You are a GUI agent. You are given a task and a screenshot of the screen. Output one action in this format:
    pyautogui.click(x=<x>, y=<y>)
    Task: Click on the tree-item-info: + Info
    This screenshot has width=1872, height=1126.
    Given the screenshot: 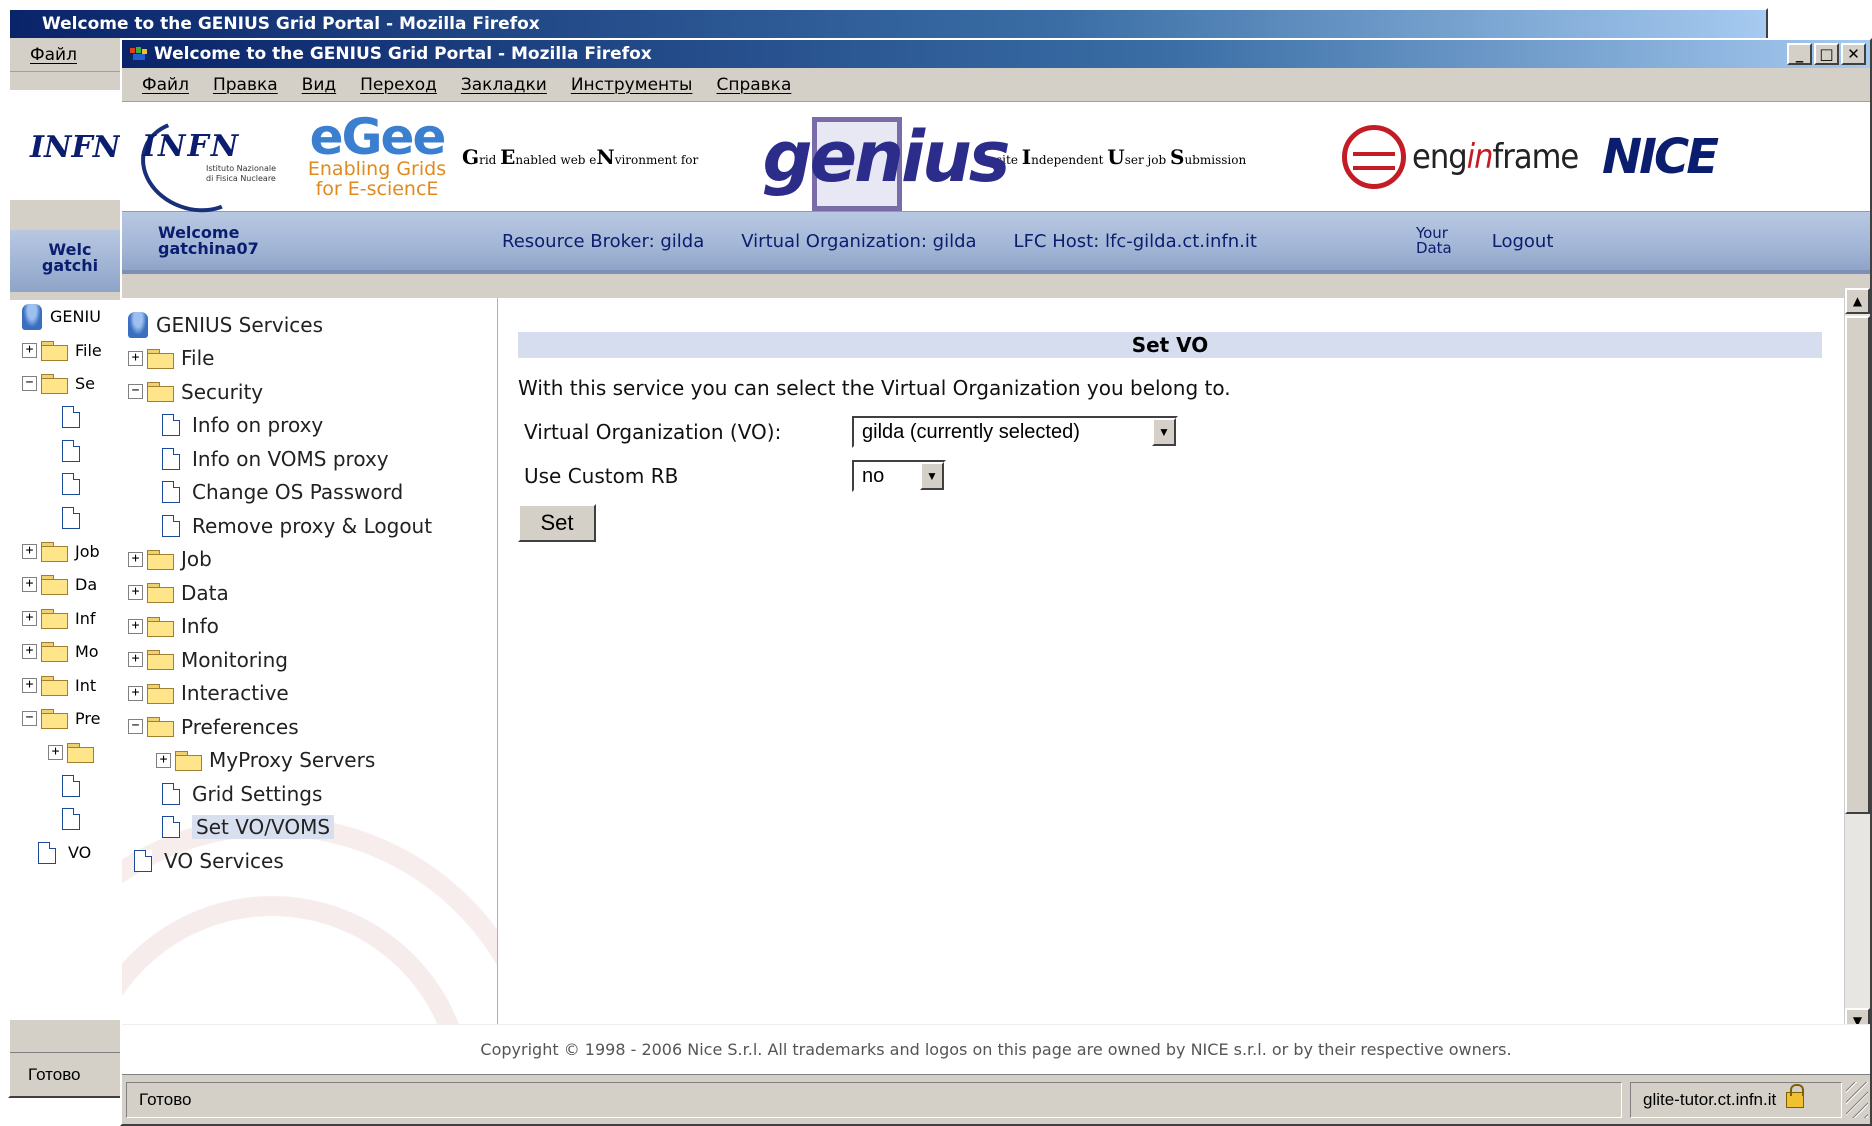 What is the action you would take?
    pyautogui.click(x=309, y=627)
    